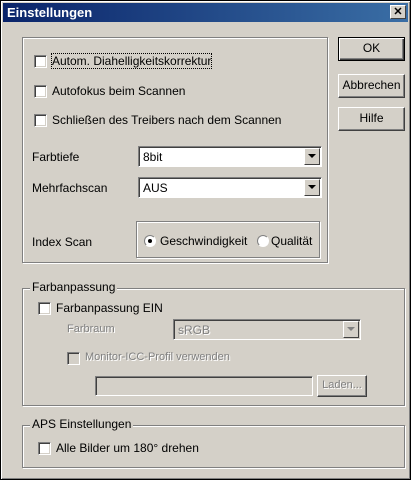 This screenshot has height=485, width=418. Describe the element at coordinates (74, 287) in the screenshot. I see `color-matching-legend: Farbanpassung` at that location.